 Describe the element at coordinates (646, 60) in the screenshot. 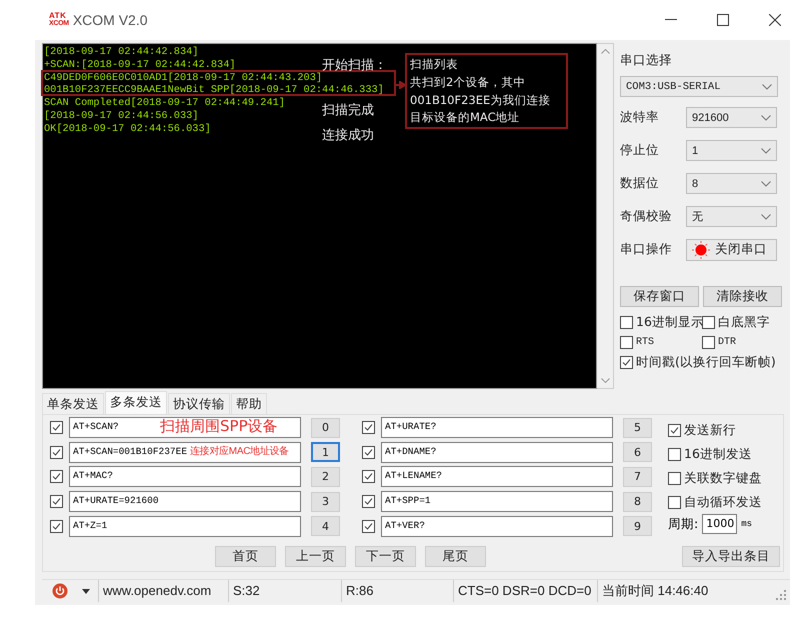

I see `port-label: 串口选择` at that location.